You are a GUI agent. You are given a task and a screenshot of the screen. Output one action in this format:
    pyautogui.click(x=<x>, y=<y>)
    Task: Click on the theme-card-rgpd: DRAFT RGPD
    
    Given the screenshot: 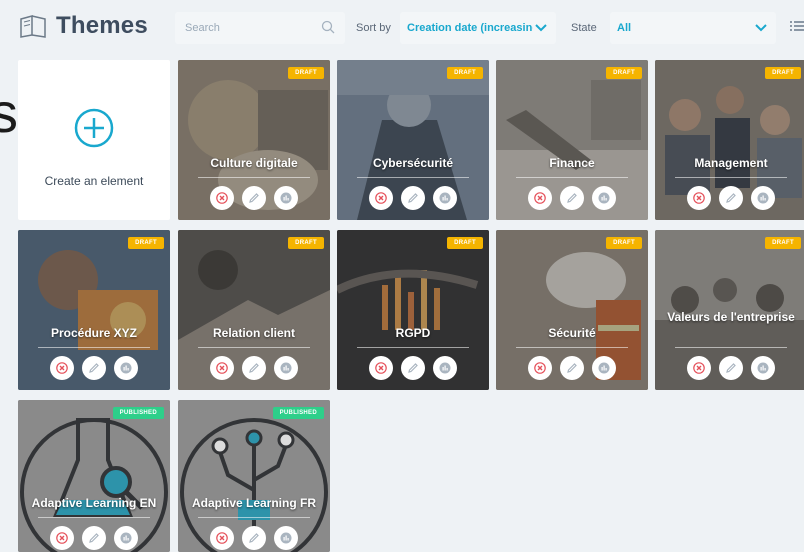 What is the action you would take?
    pyautogui.click(x=413, y=310)
    